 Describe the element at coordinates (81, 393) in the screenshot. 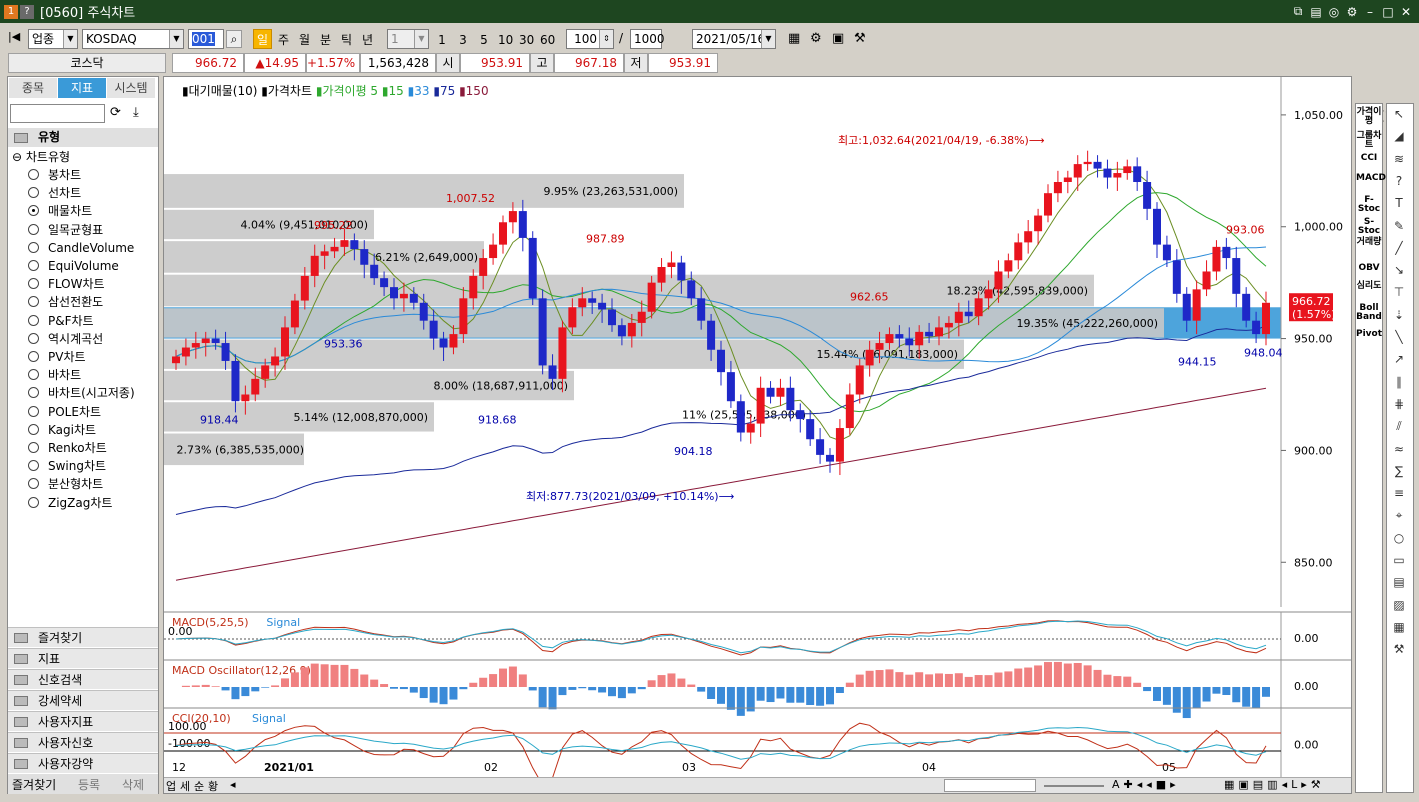

I see `chart-type-item: 바차트(시고저종)` at that location.